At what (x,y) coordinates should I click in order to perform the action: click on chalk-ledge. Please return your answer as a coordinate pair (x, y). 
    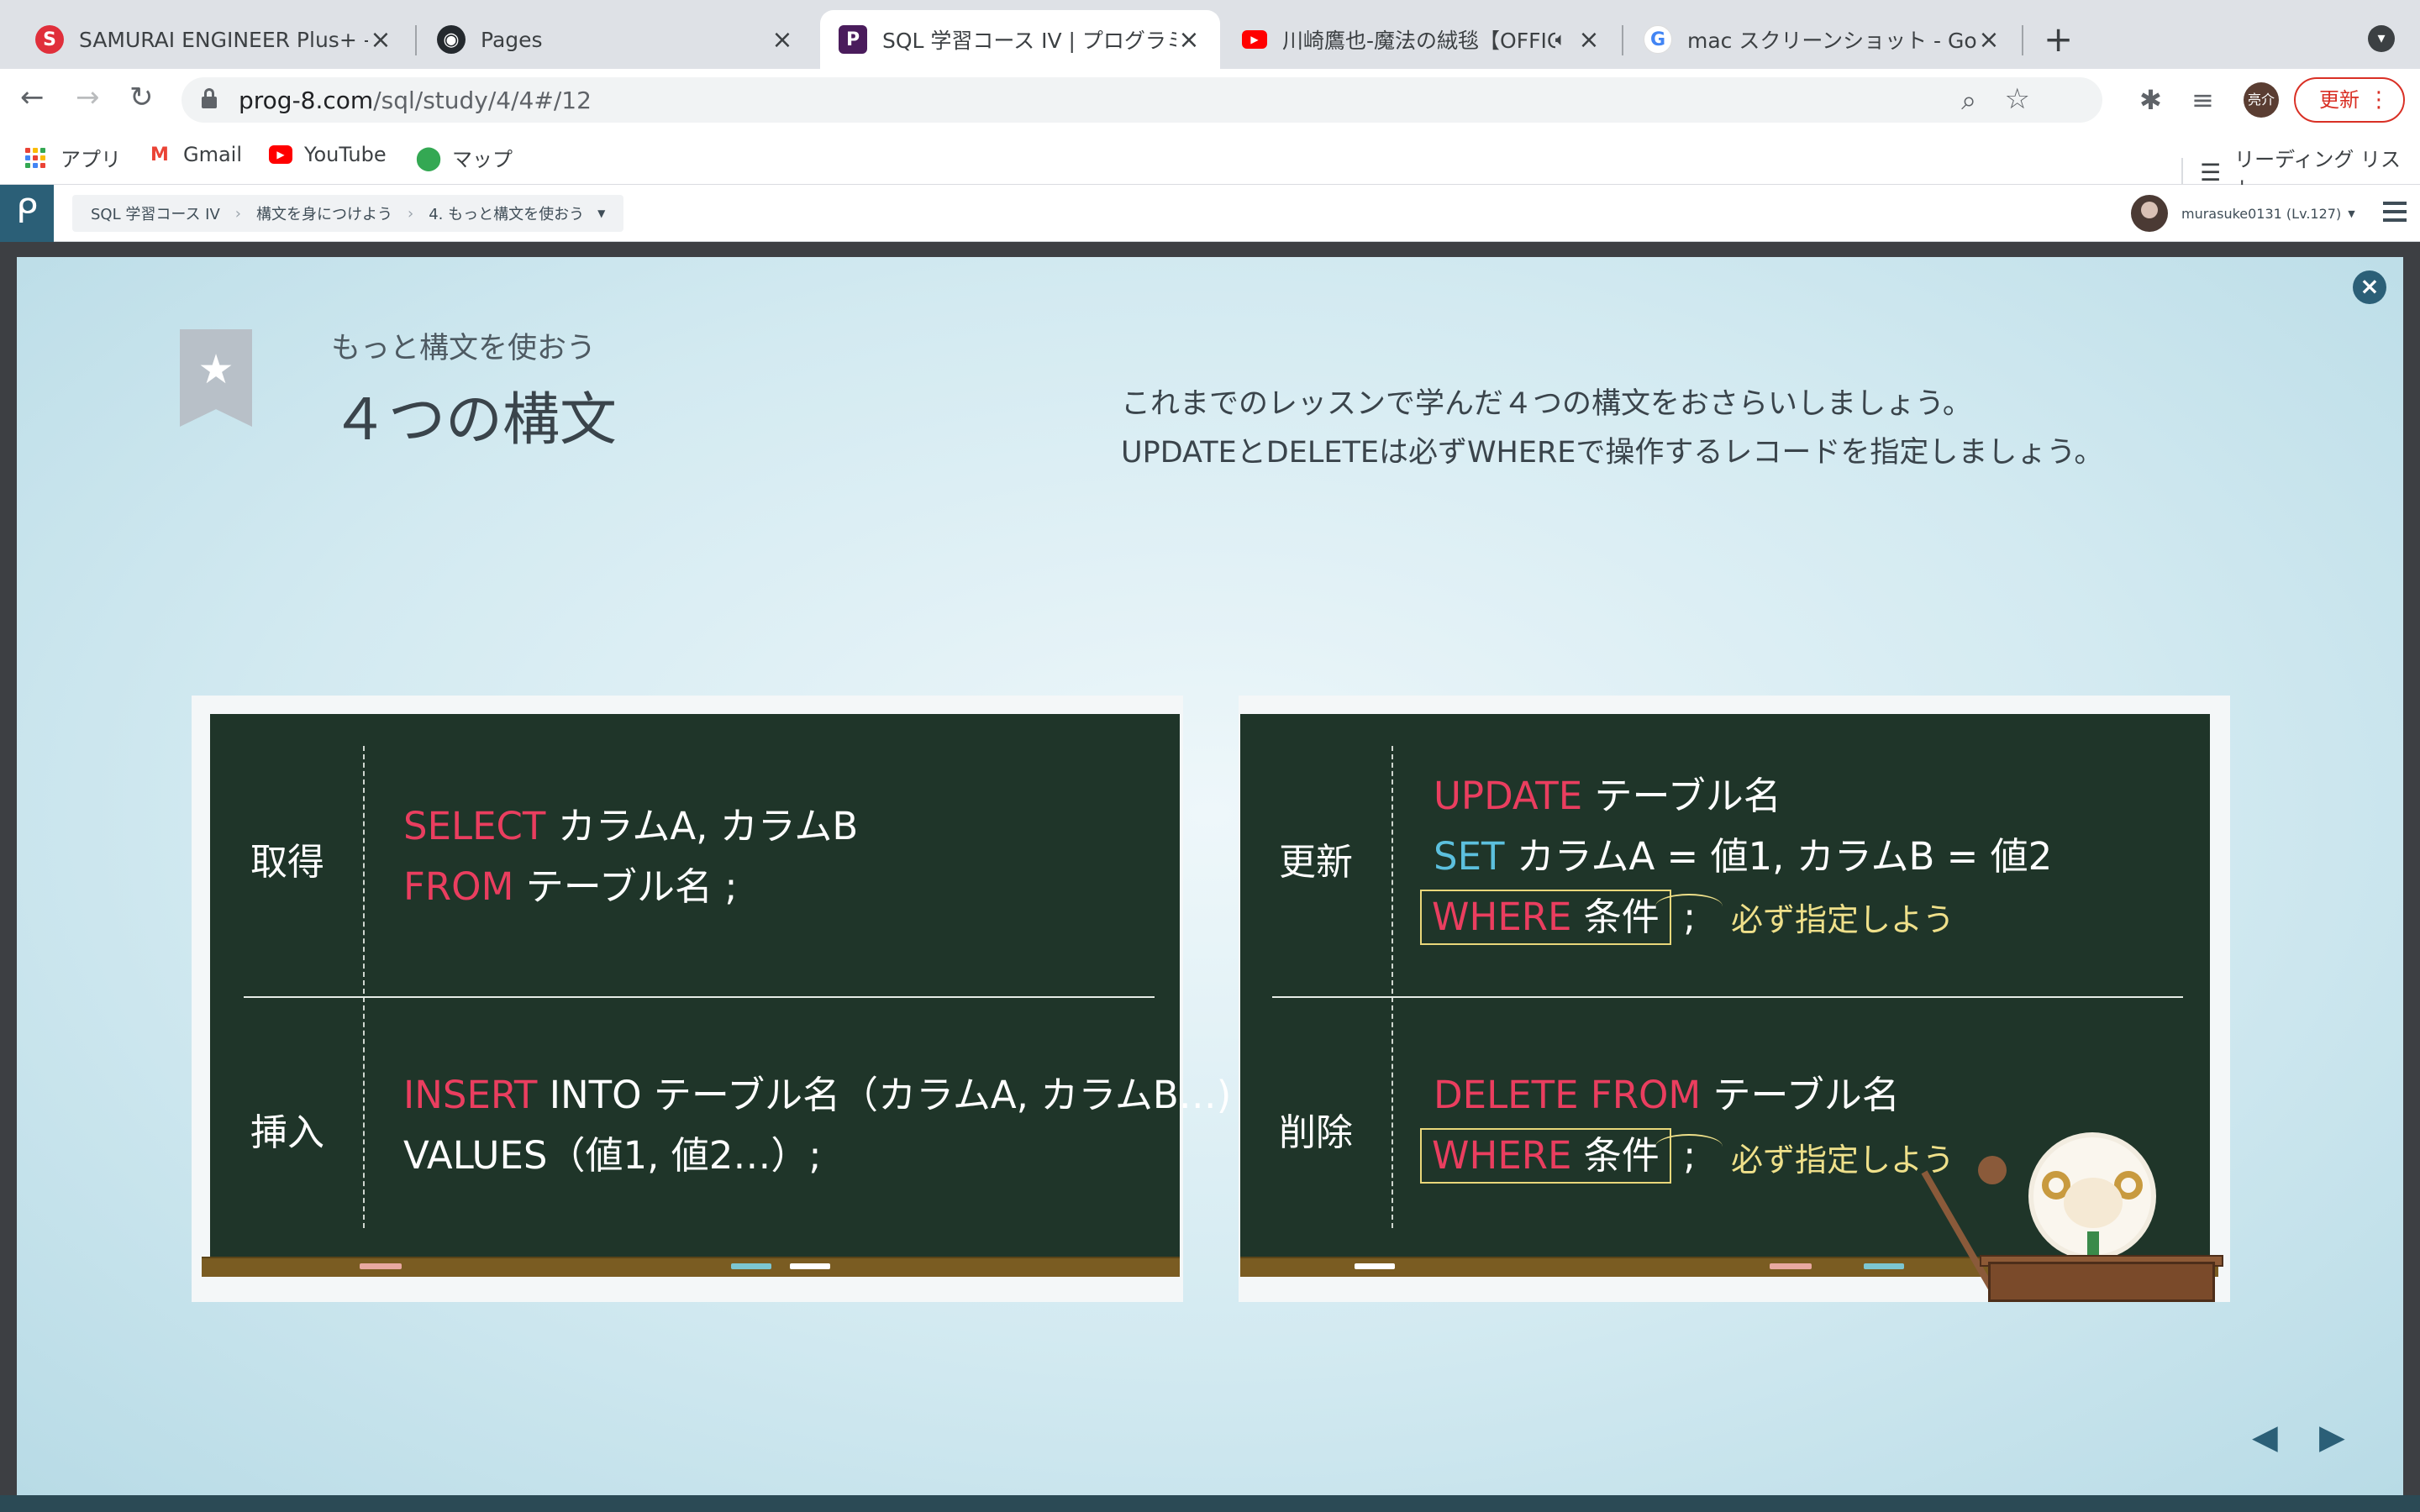
    Looking at the image, I should click on (691, 1267).